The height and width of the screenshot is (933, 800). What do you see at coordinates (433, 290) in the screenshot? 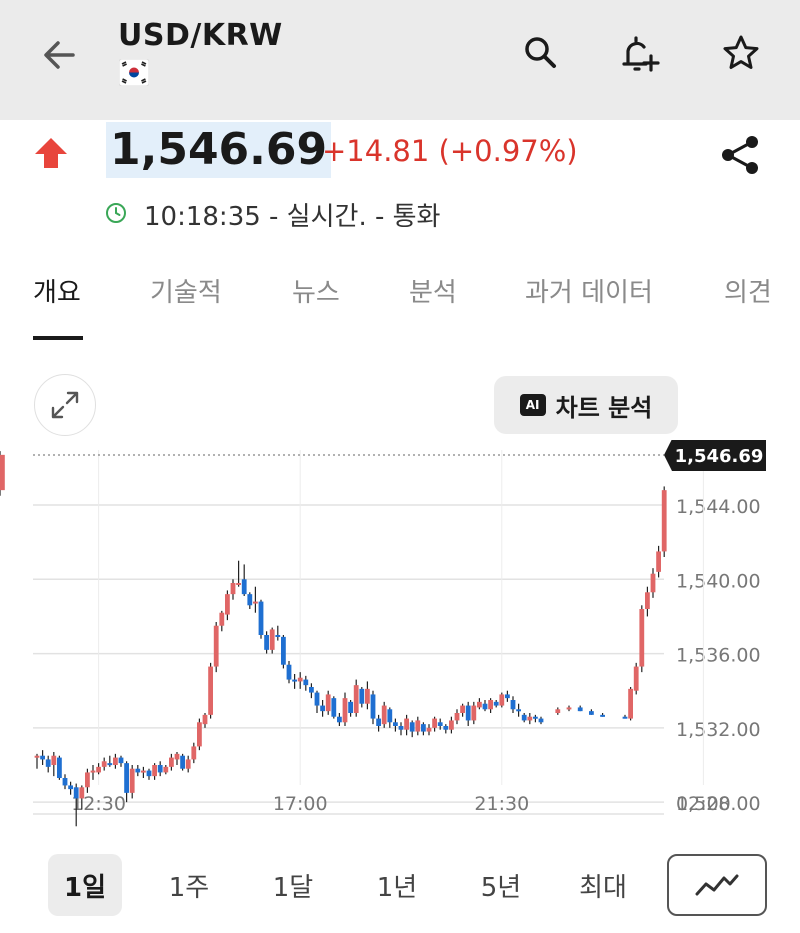
I see `tab-analysis: 분석` at bounding box center [433, 290].